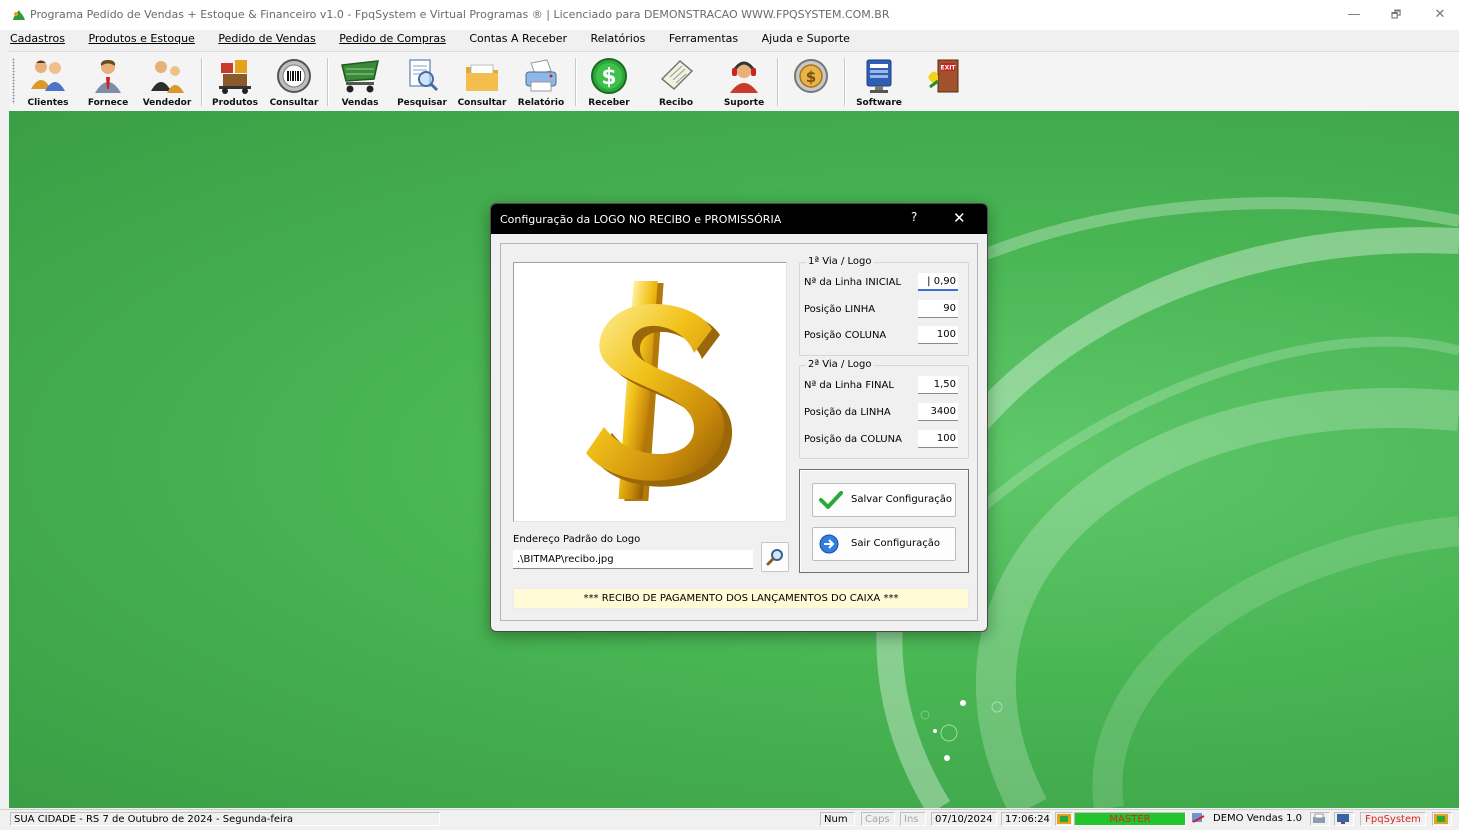 The width and height of the screenshot is (1459, 830). What do you see at coordinates (884, 336) in the screenshot?
I see `field-row-column-position: Posição COLUNA 100` at bounding box center [884, 336].